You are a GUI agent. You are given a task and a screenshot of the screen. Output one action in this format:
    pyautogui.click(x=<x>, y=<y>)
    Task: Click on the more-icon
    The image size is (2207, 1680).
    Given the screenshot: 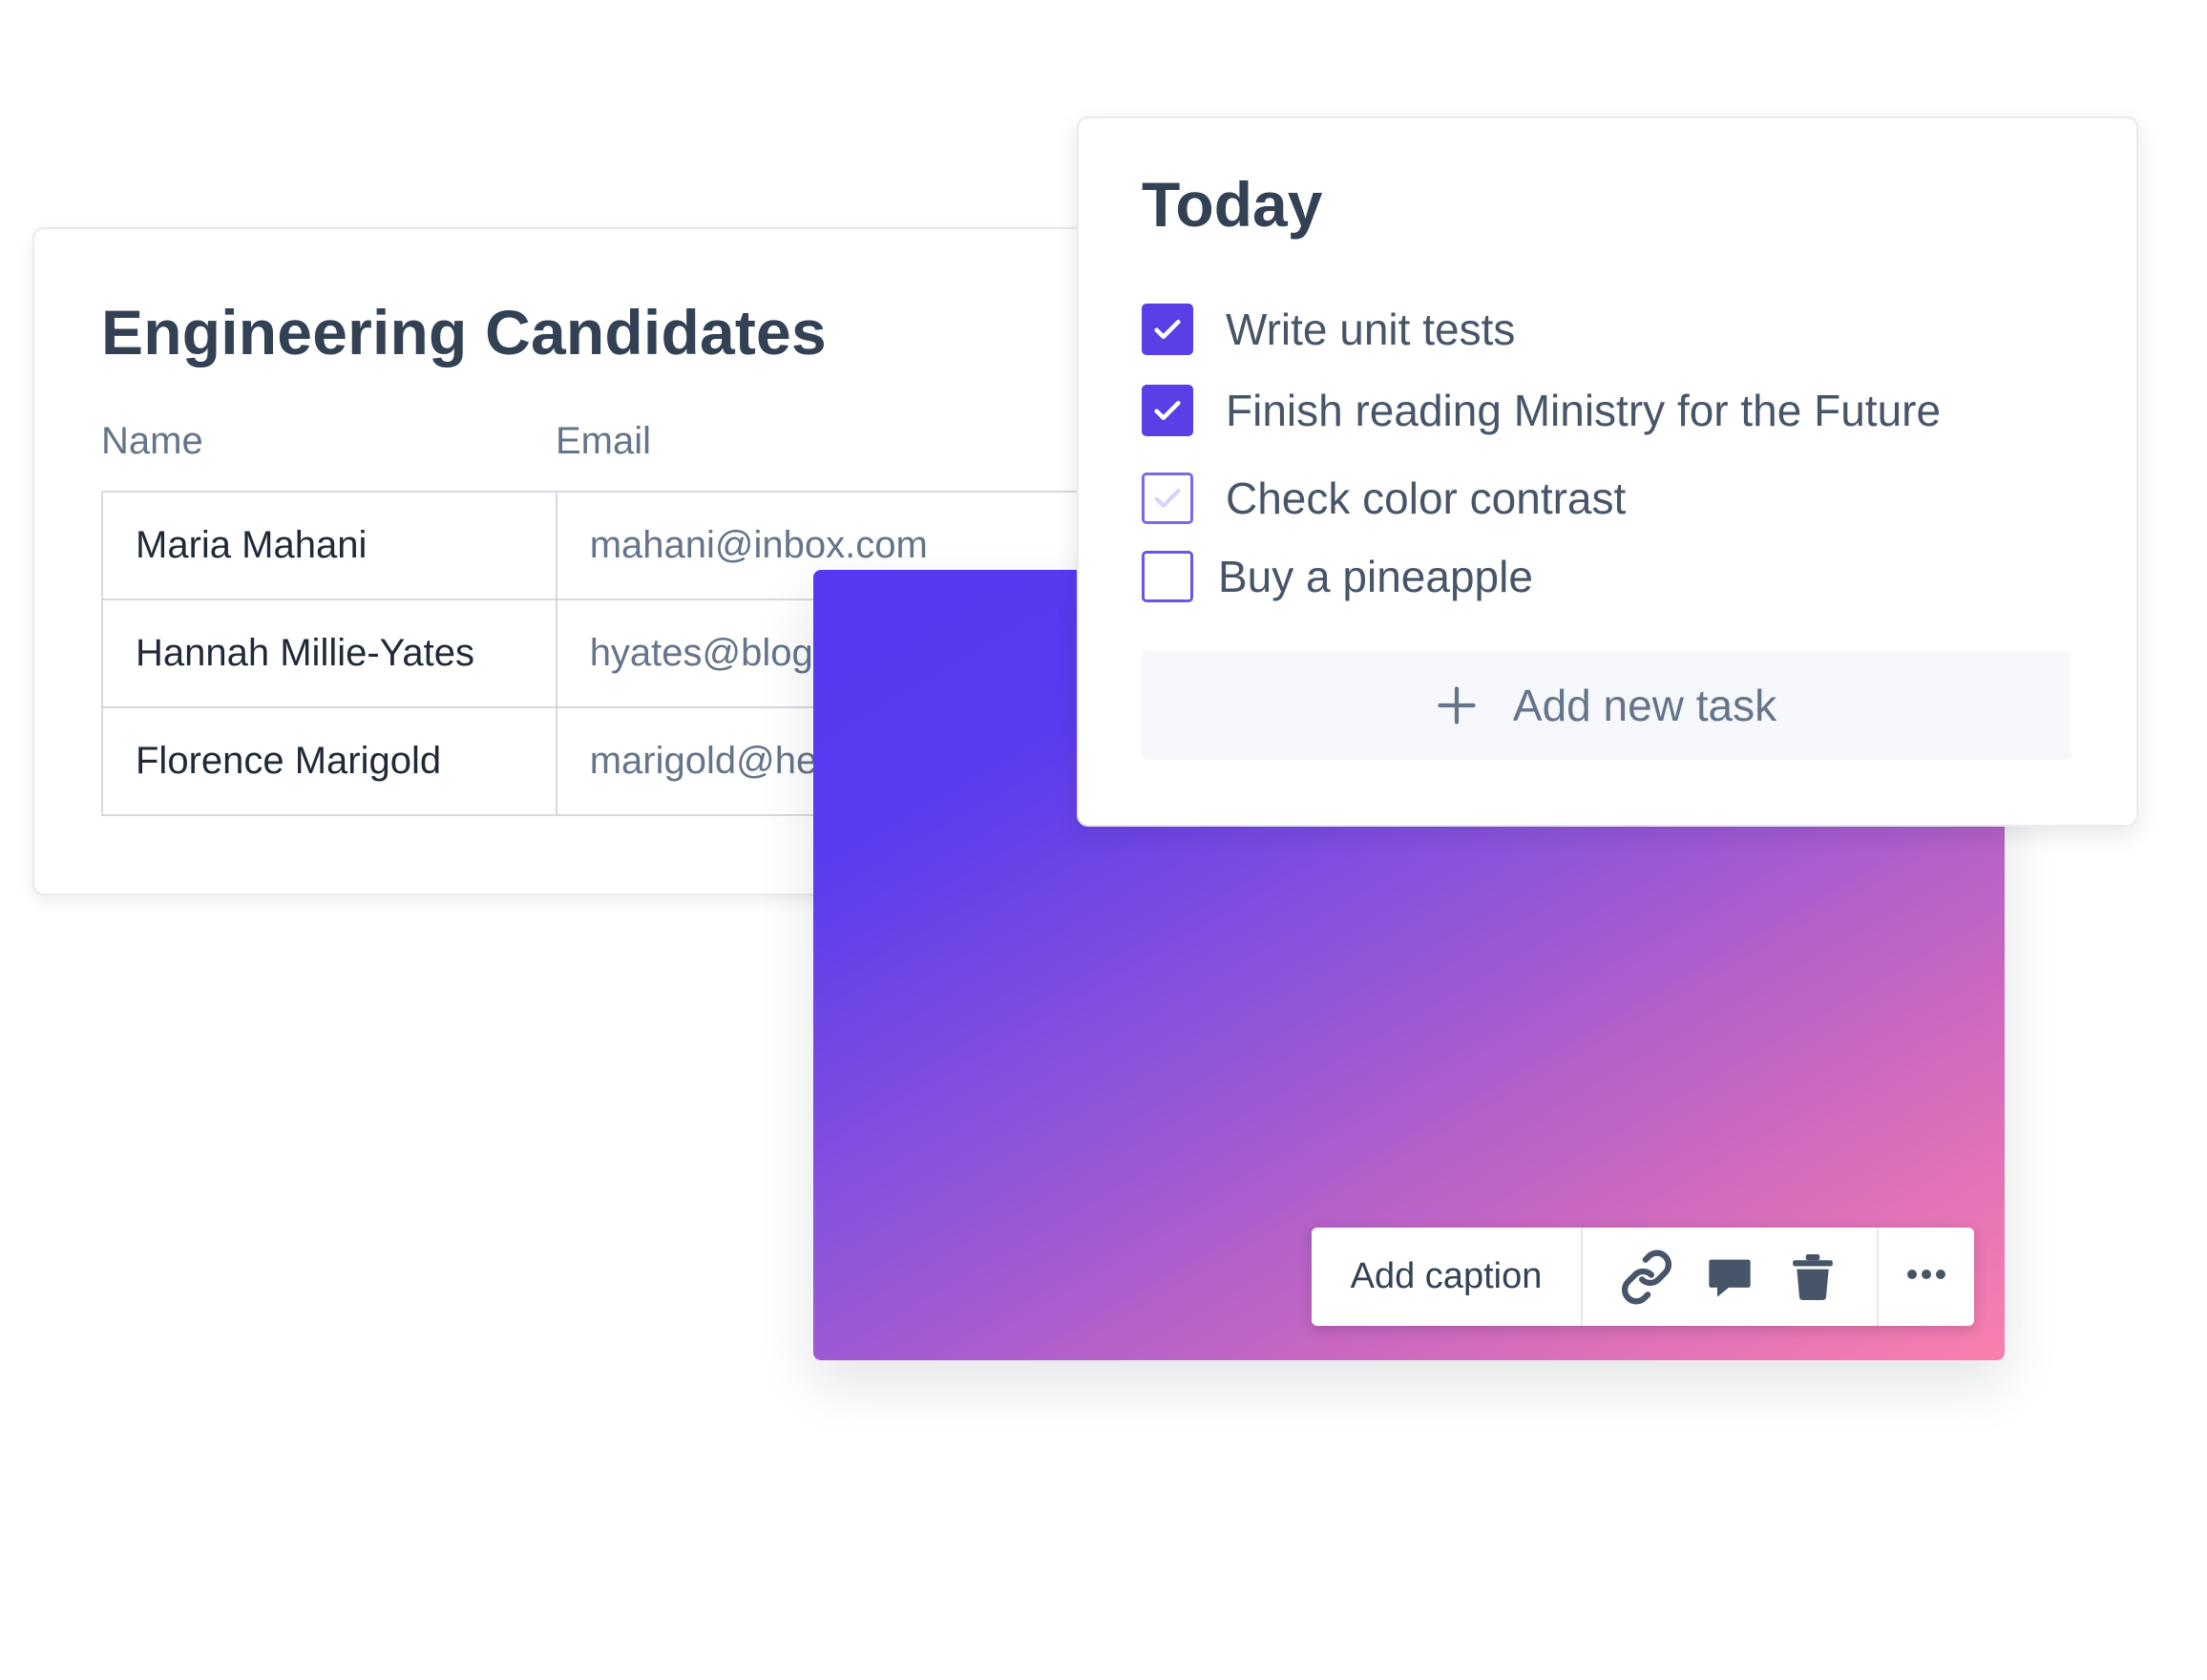 What is the action you would take?
    pyautogui.click(x=1926, y=1277)
    